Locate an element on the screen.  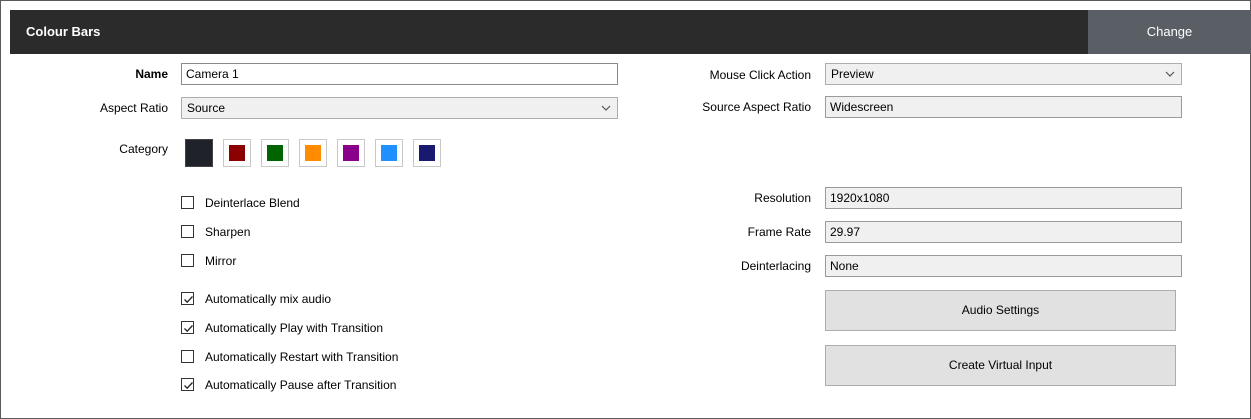
frame-rate-field is located at coordinates (1003, 232).